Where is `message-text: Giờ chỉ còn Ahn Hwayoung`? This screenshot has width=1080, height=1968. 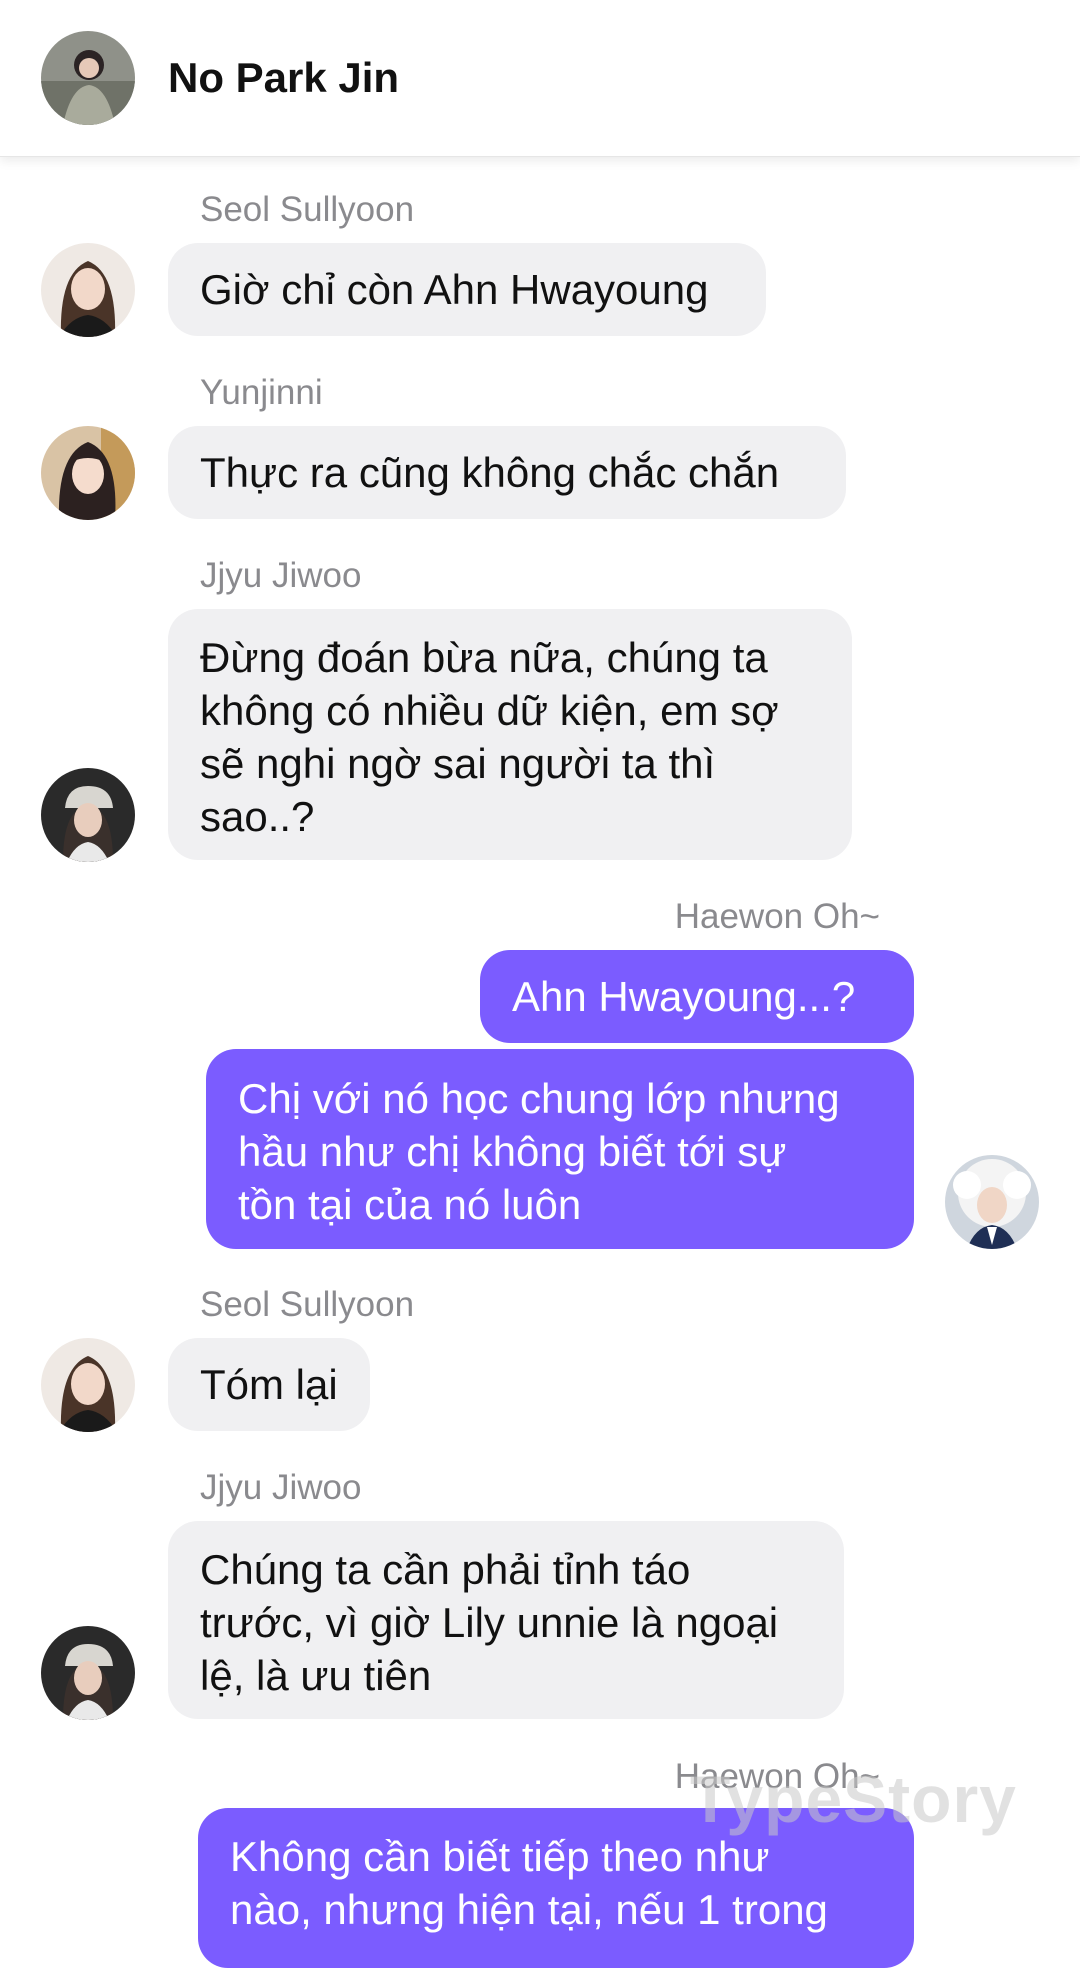
message-text: Giờ chỉ còn Ahn Hwayoung is located at coordinates (454, 289).